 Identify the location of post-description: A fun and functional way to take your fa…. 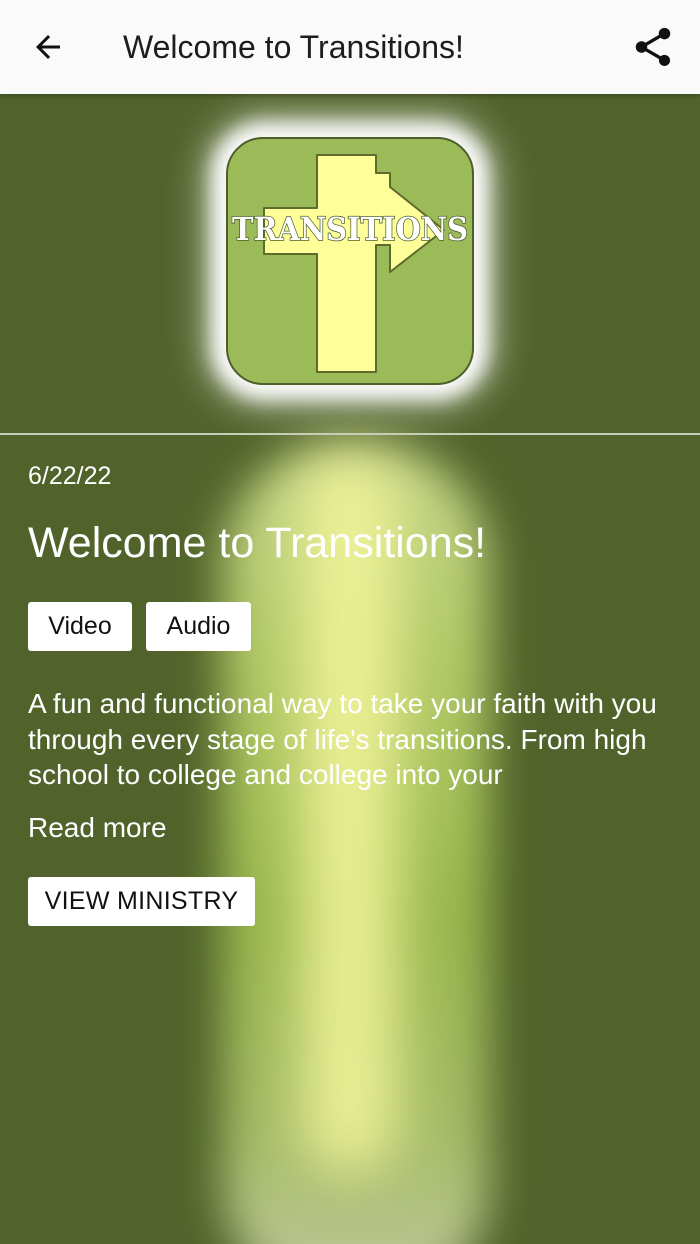
(342, 739).